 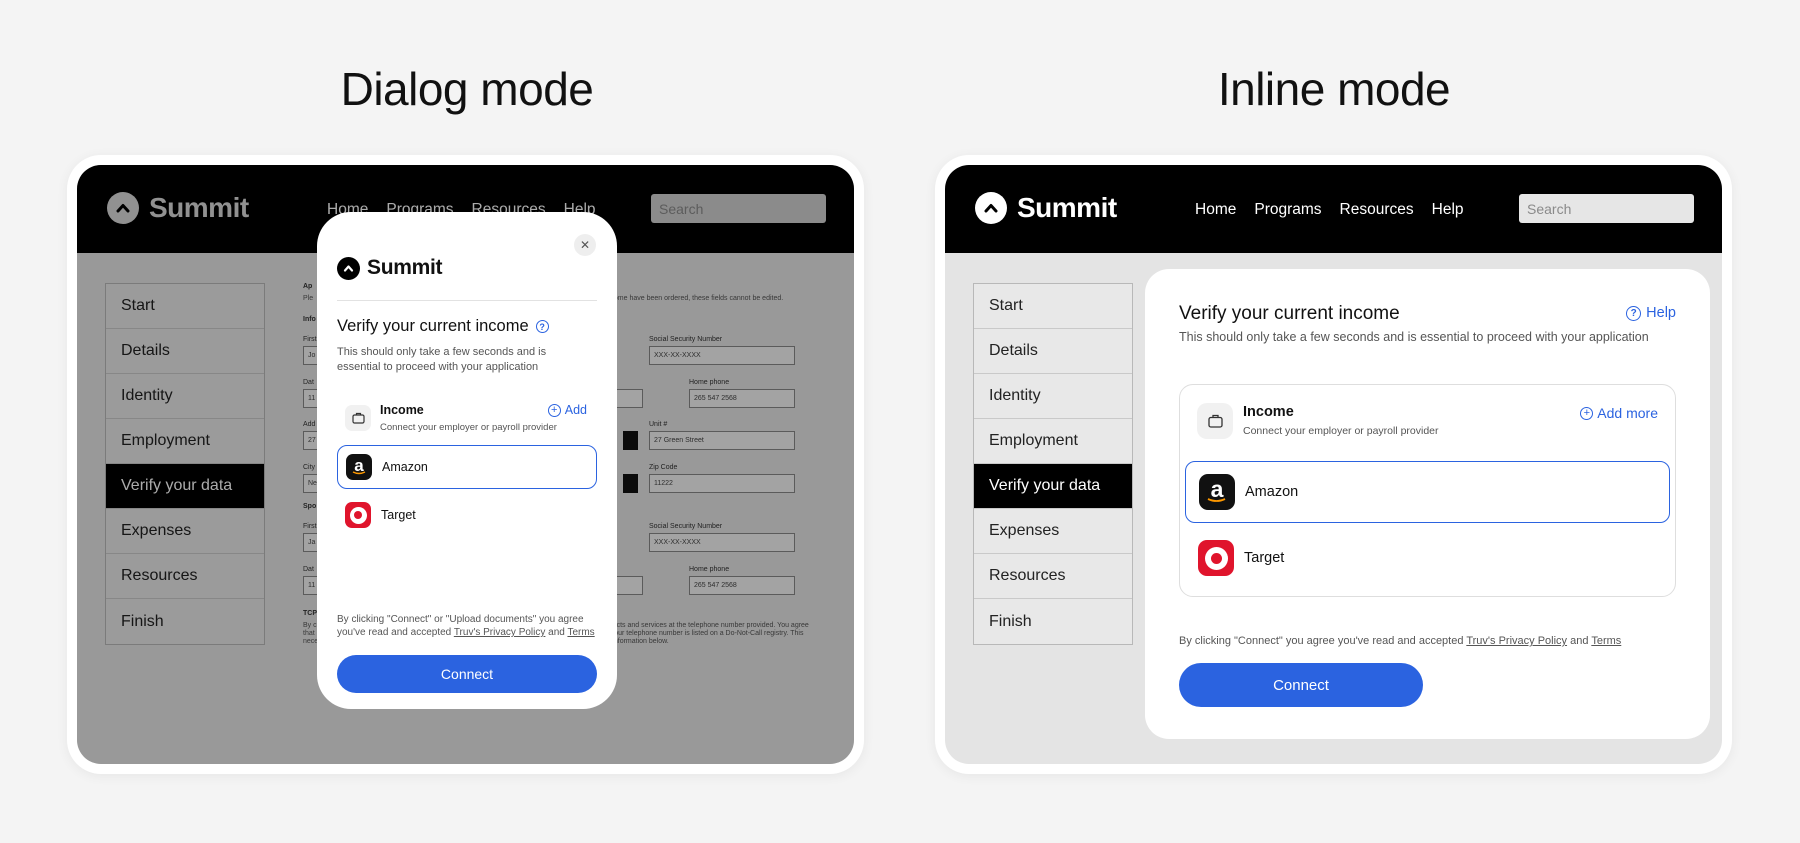 What do you see at coordinates (1053, 621) in the screenshot?
I see `sidebar-item-finish: Finish` at bounding box center [1053, 621].